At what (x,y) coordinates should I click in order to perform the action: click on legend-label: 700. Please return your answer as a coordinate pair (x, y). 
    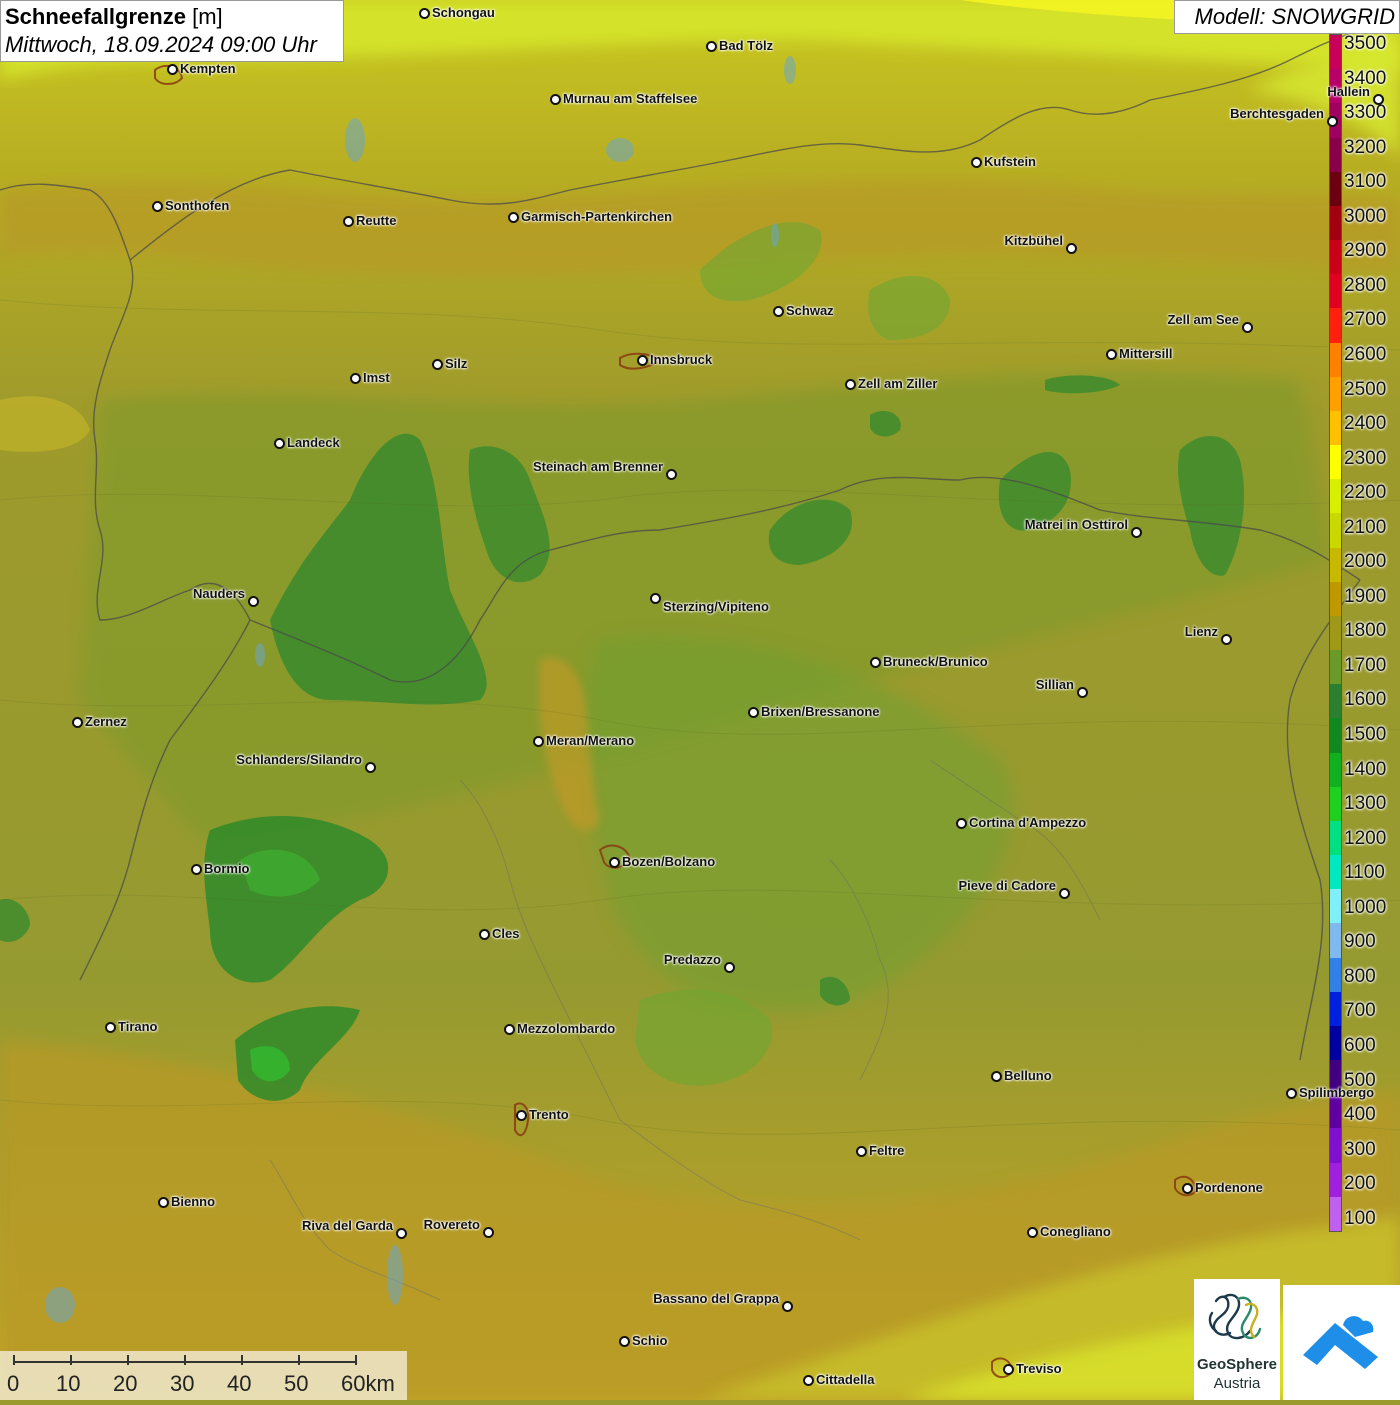
    Looking at the image, I should click on (1360, 1011).